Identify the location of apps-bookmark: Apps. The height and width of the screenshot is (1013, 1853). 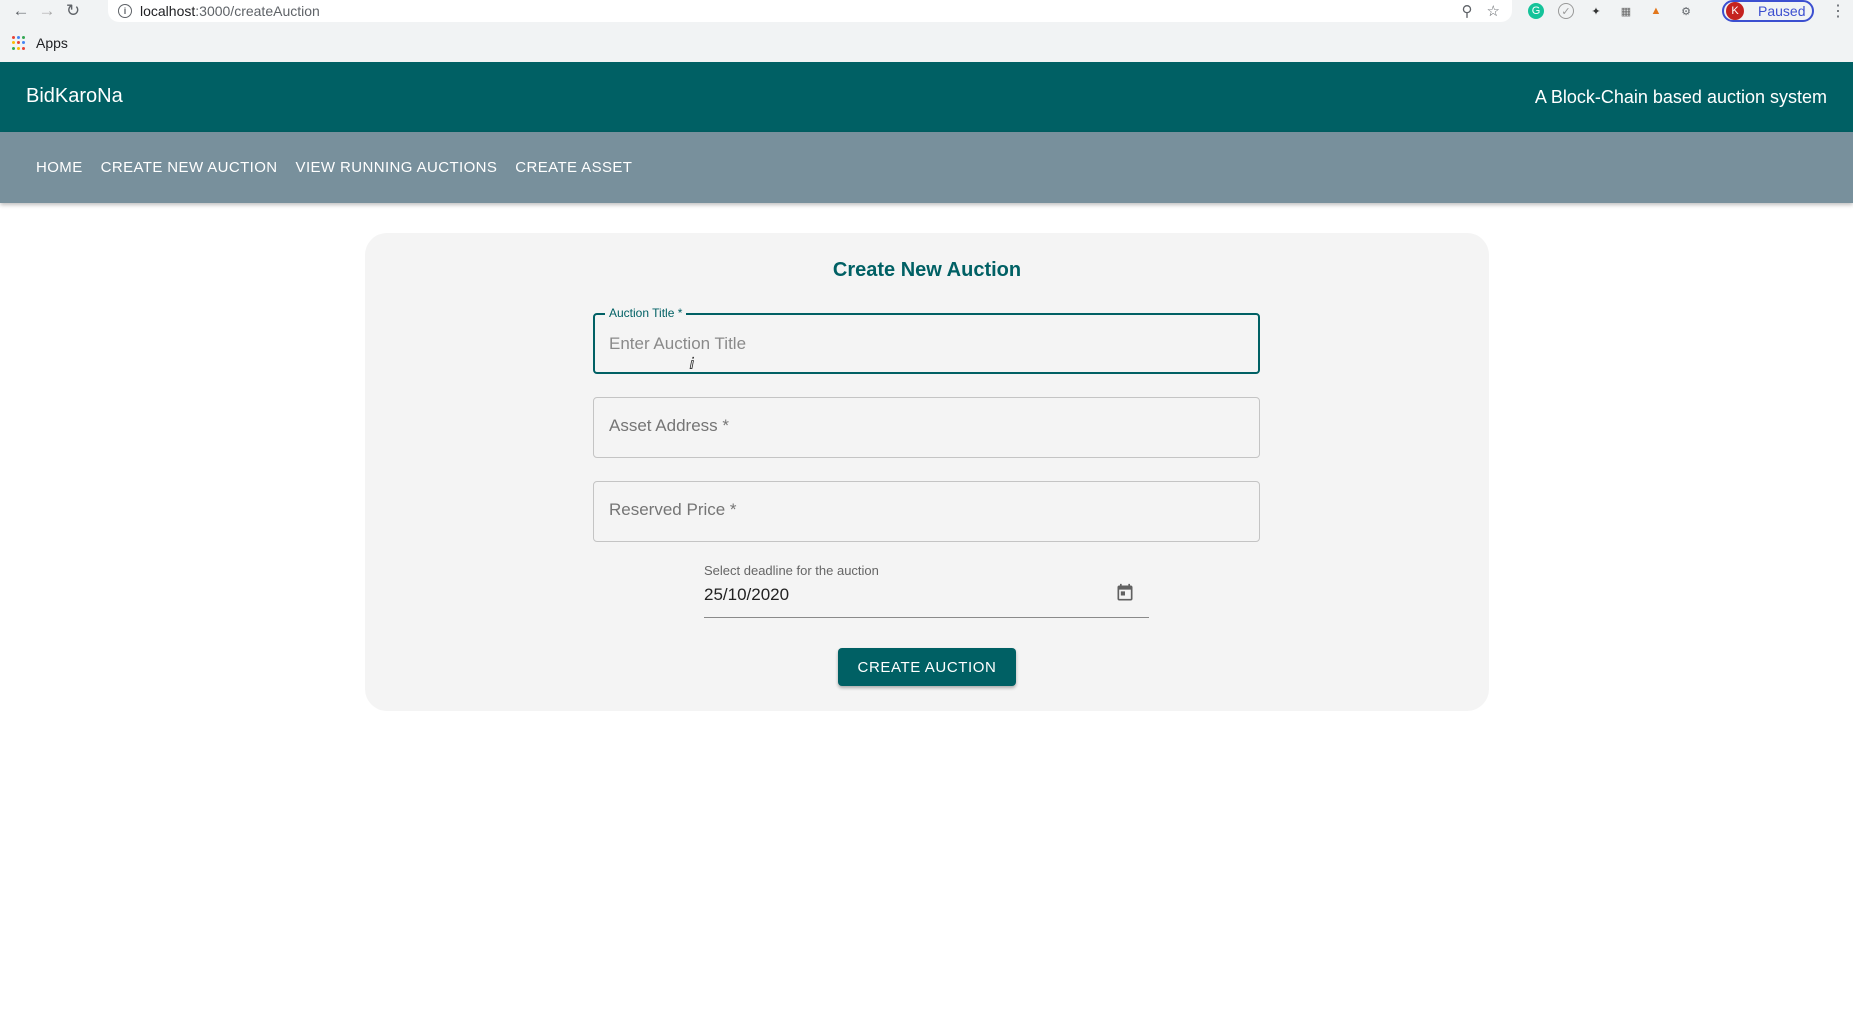
(52, 43).